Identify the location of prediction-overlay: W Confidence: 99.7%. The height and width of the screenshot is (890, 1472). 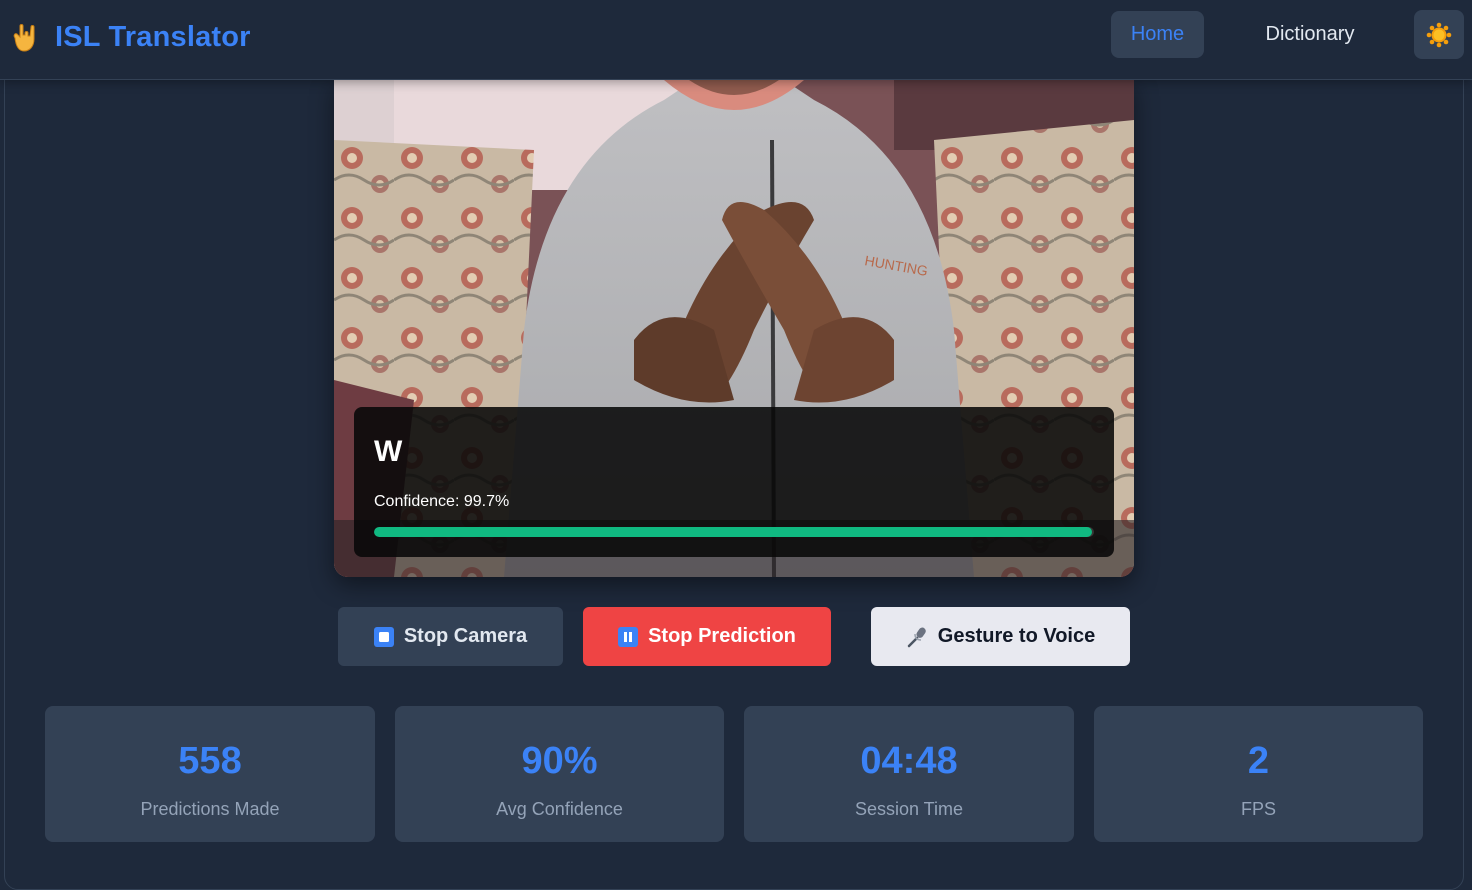
(734, 482).